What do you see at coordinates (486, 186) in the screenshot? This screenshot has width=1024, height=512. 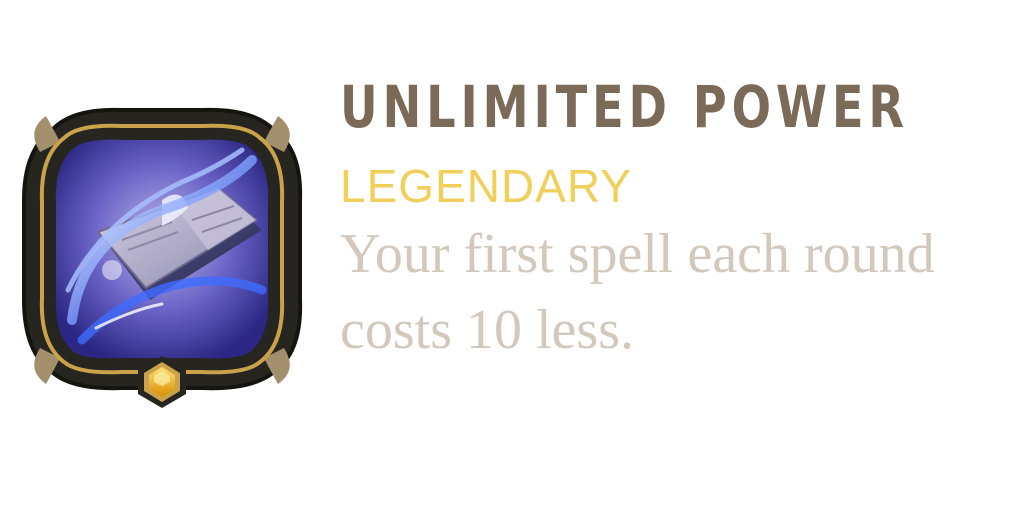 I see `augment-rarity: LEGENDARY` at bounding box center [486, 186].